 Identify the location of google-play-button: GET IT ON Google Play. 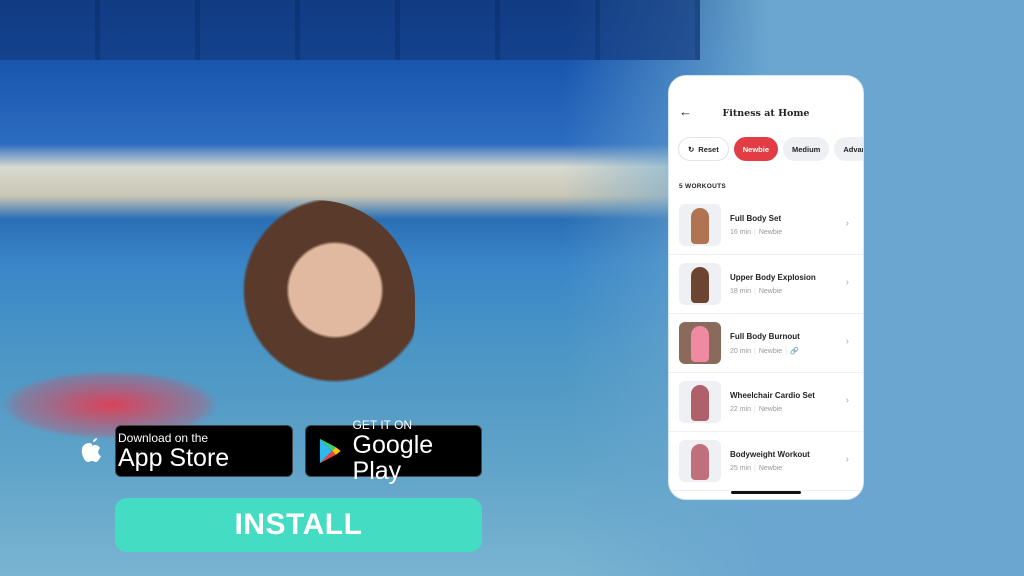
(393, 451).